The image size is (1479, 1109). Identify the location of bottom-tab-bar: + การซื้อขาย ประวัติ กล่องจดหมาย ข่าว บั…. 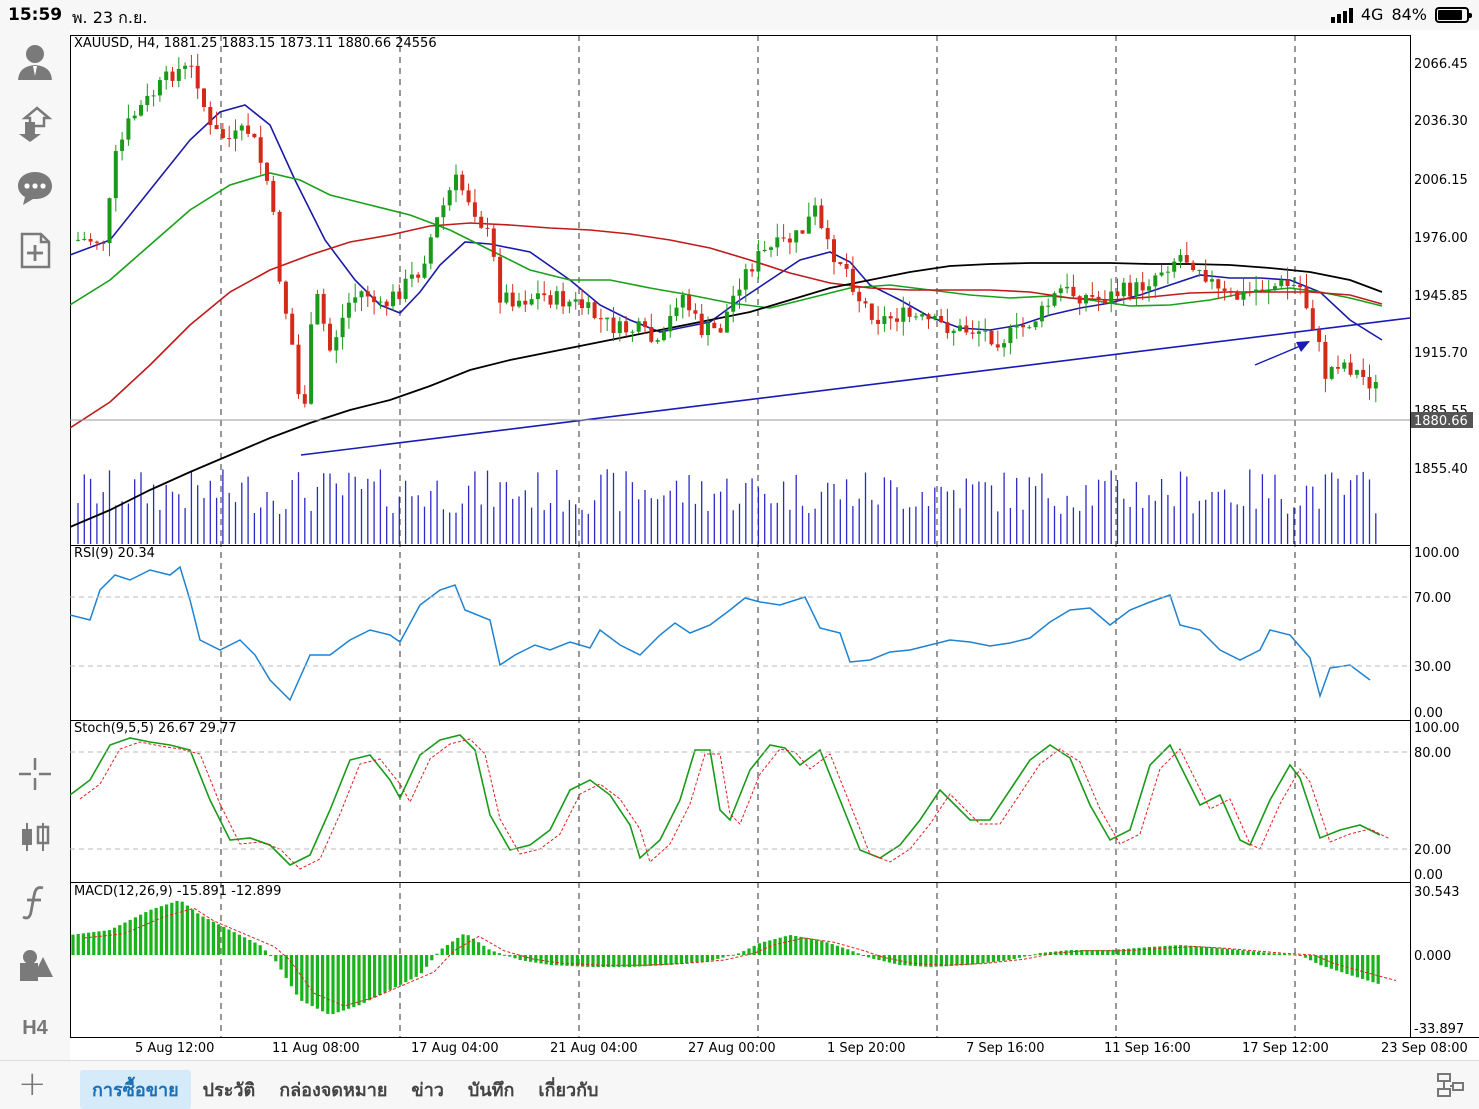
(739, 1084).